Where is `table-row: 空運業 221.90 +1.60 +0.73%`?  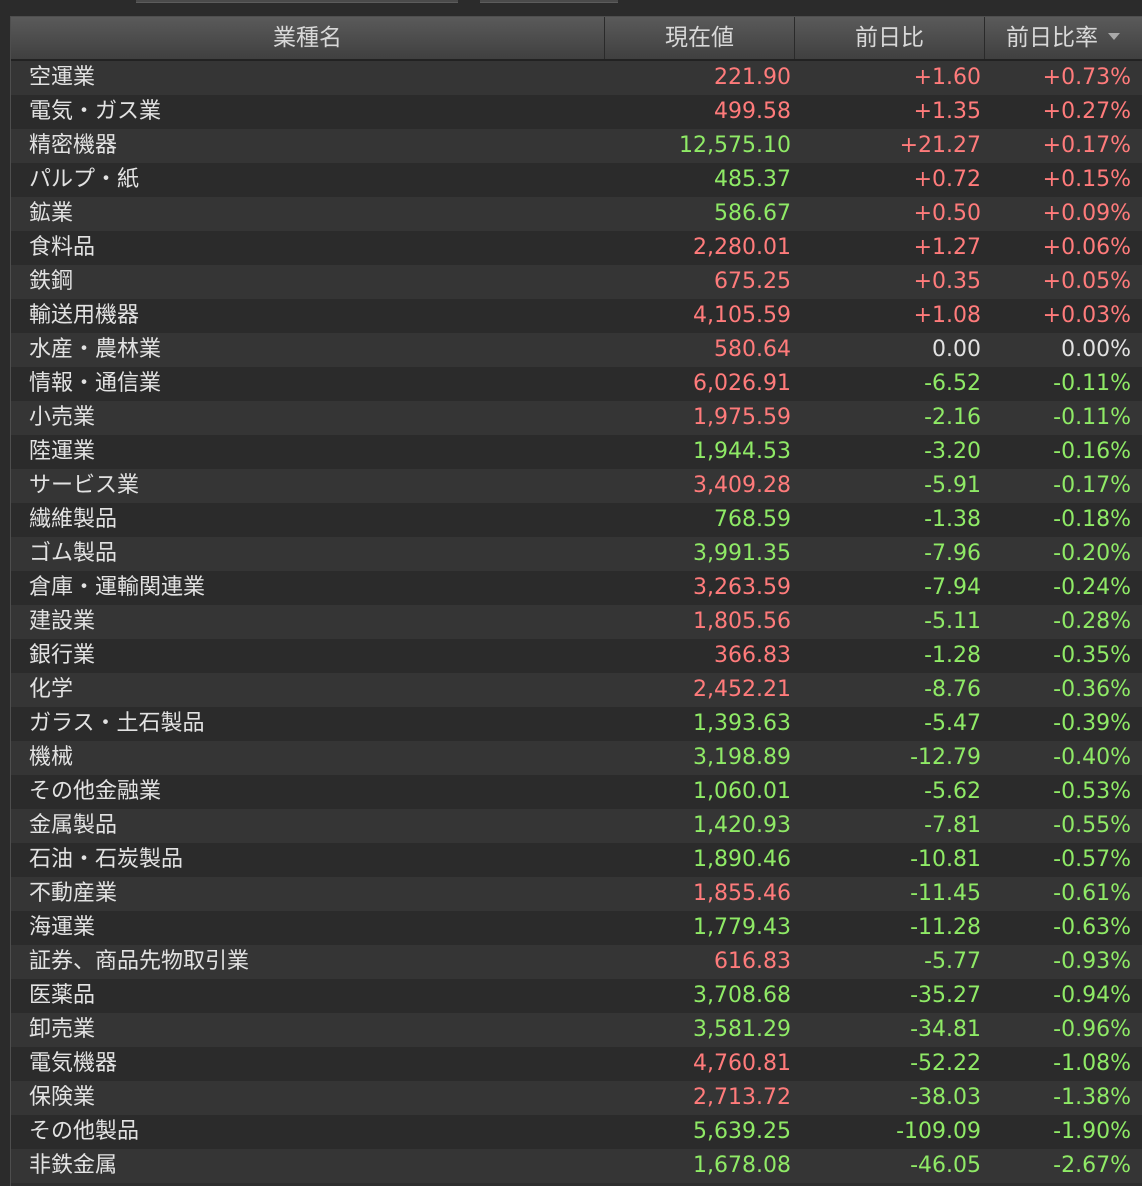 table-row: 空運業 221.90 +1.60 +0.73% is located at coordinates (576, 78).